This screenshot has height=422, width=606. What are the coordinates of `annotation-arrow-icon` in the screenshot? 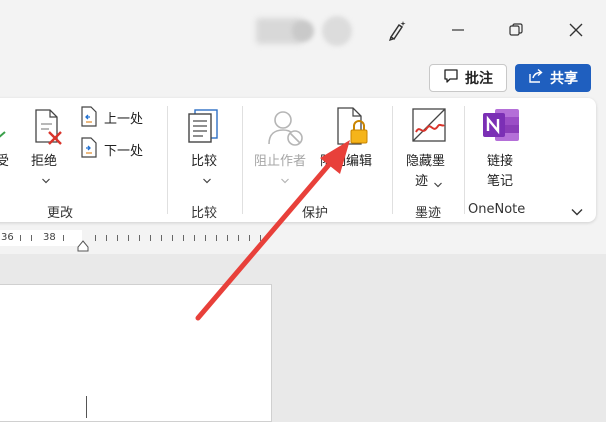 It's located at (272, 230).